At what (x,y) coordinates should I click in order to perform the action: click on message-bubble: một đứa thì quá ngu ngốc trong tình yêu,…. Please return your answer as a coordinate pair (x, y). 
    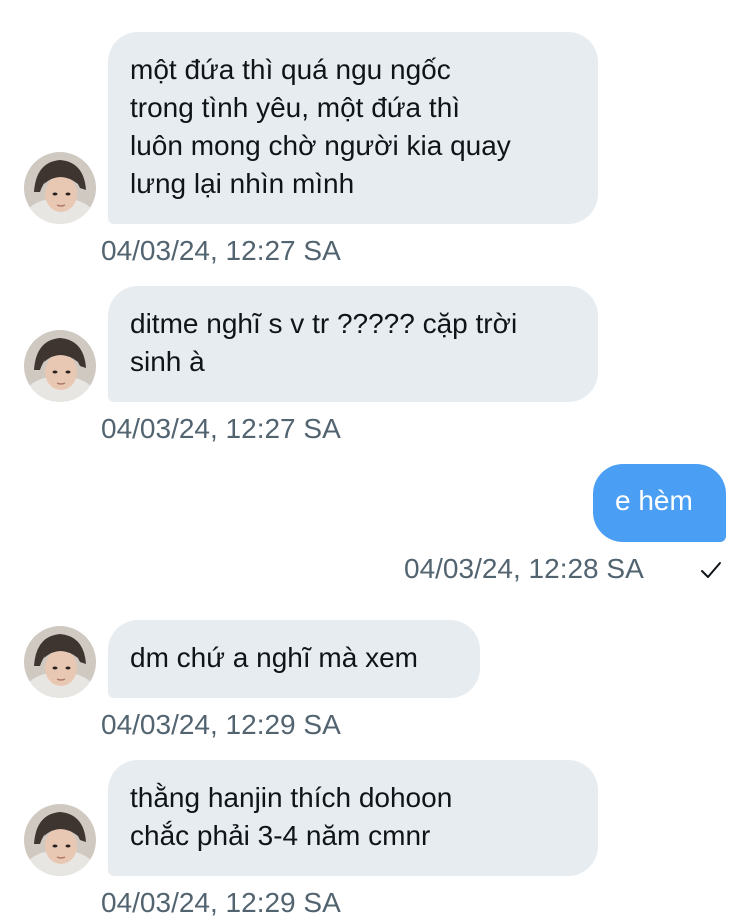
    Looking at the image, I should click on (353, 128).